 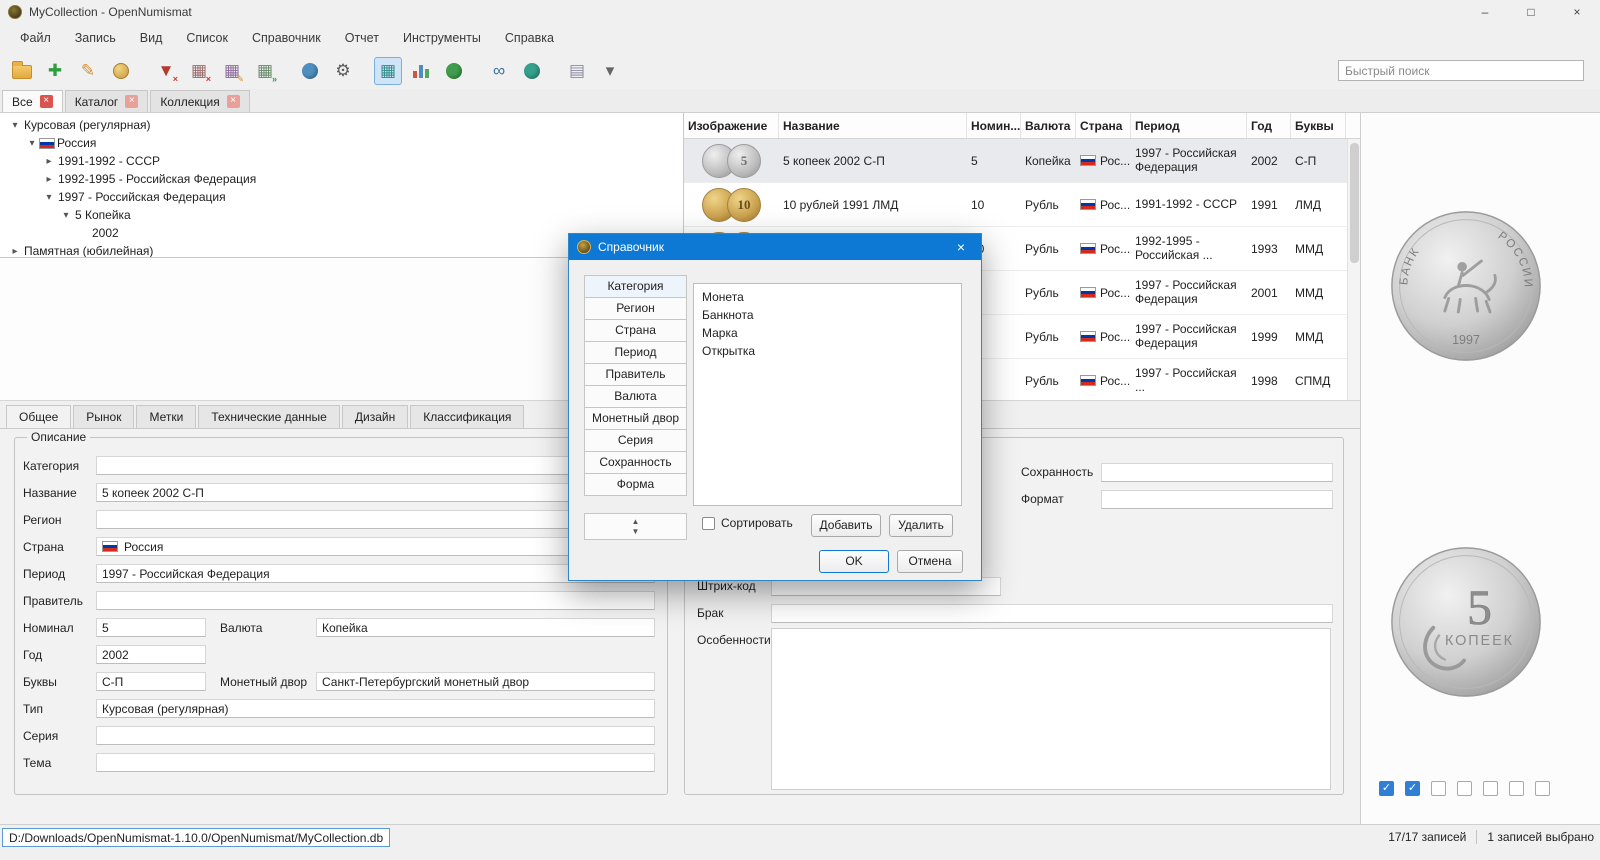 I want to click on coin-obverse-image: БАНК РОССИИ 1997, so click(x=1466, y=286).